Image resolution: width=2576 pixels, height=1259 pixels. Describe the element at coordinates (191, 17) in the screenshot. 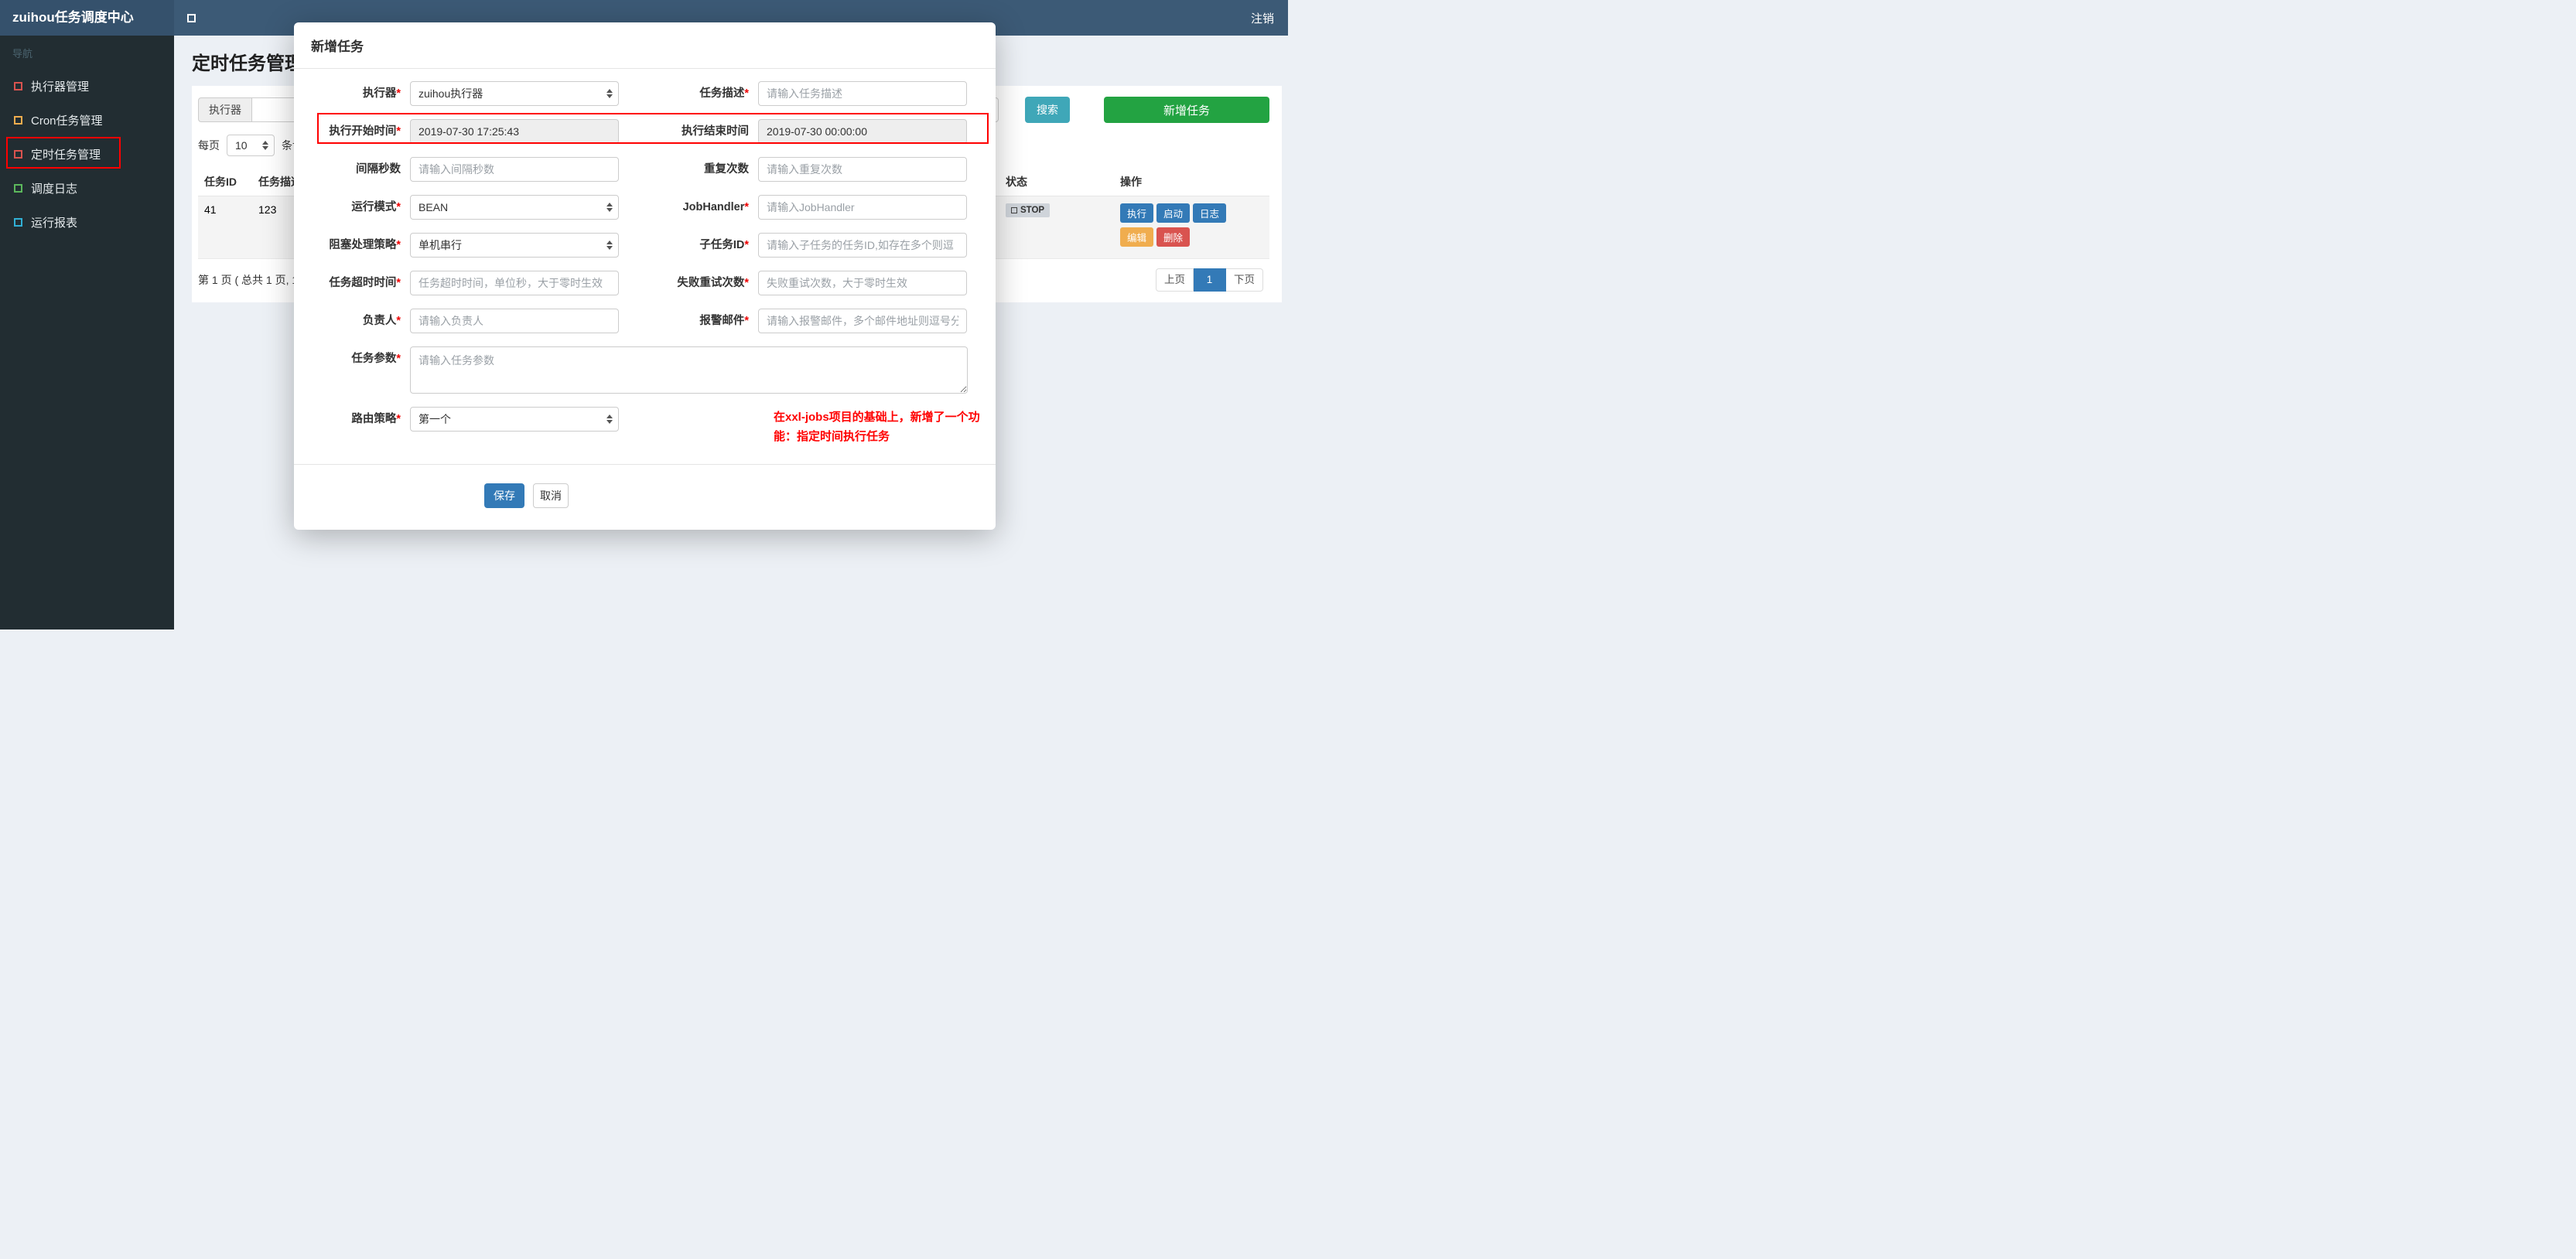

I see `sidebar-toggle-icon` at that location.